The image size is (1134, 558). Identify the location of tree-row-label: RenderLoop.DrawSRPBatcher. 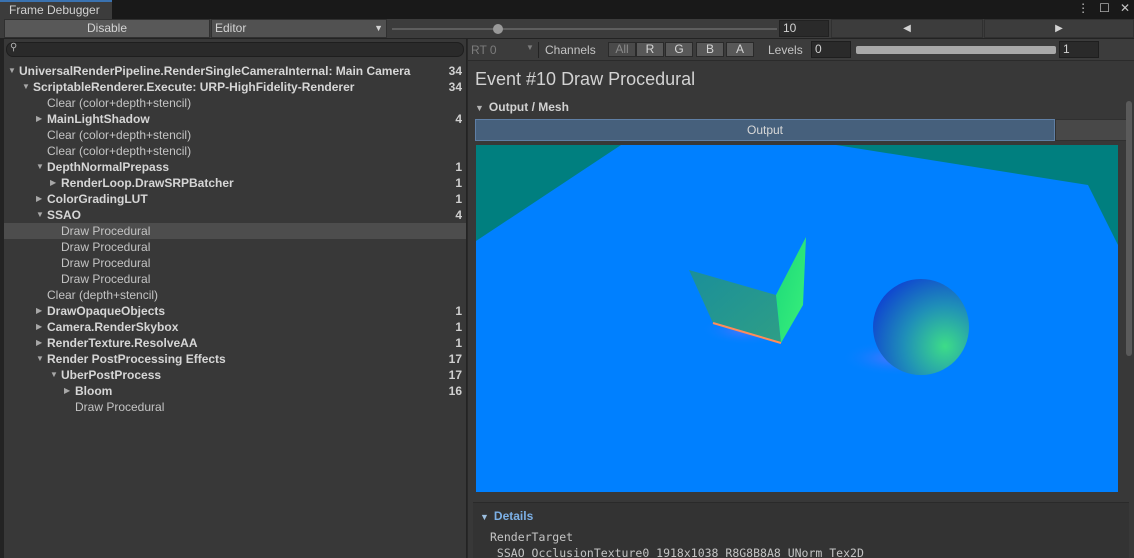
(147, 183).